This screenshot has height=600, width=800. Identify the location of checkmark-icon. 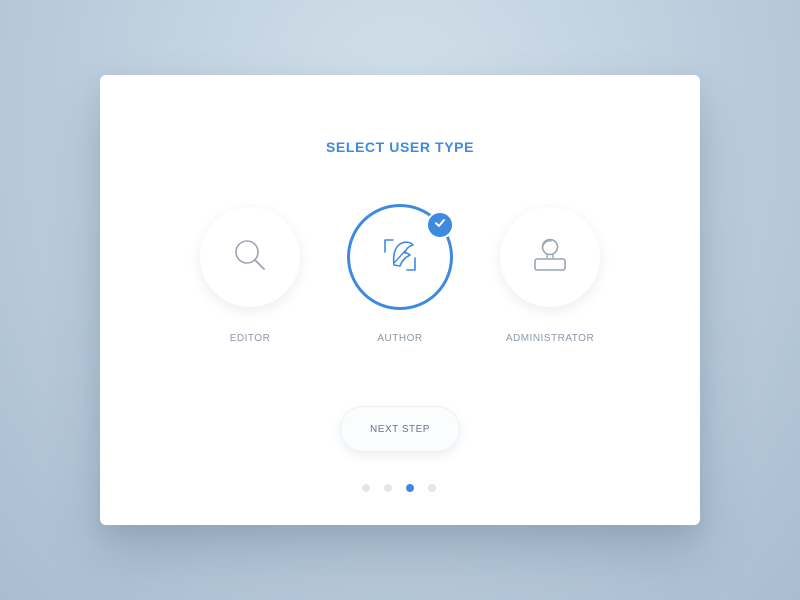
(440, 225).